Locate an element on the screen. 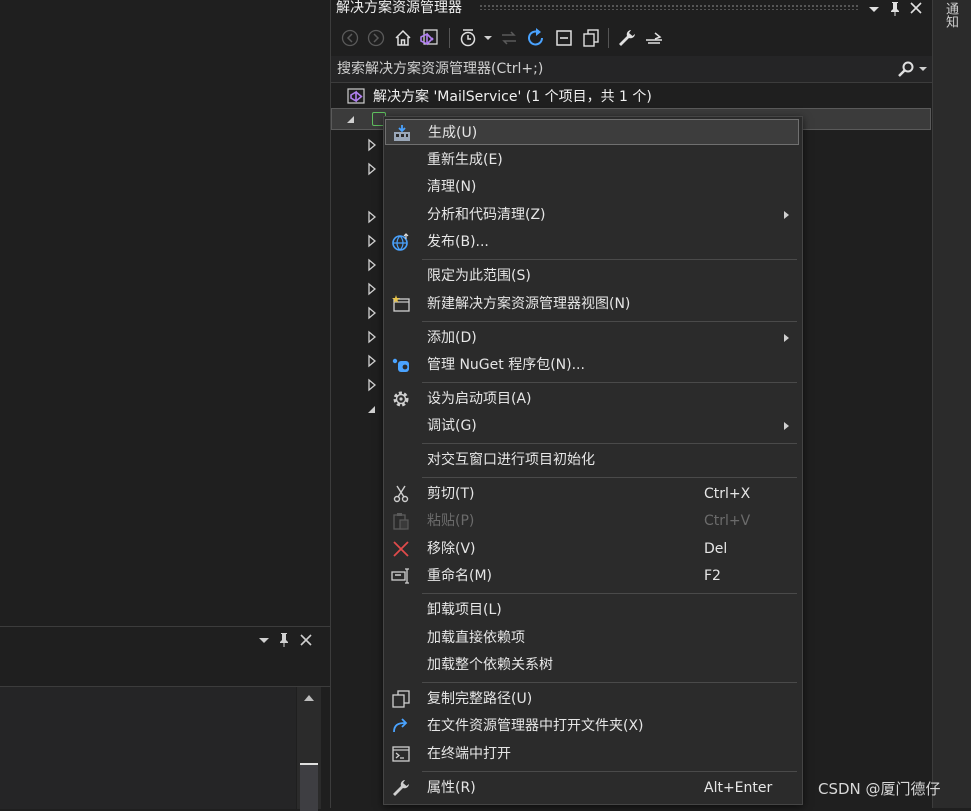 The height and width of the screenshot is (811, 971). menu-item-copy-full-path: 复制完整路径(U) is located at coordinates (592, 699).